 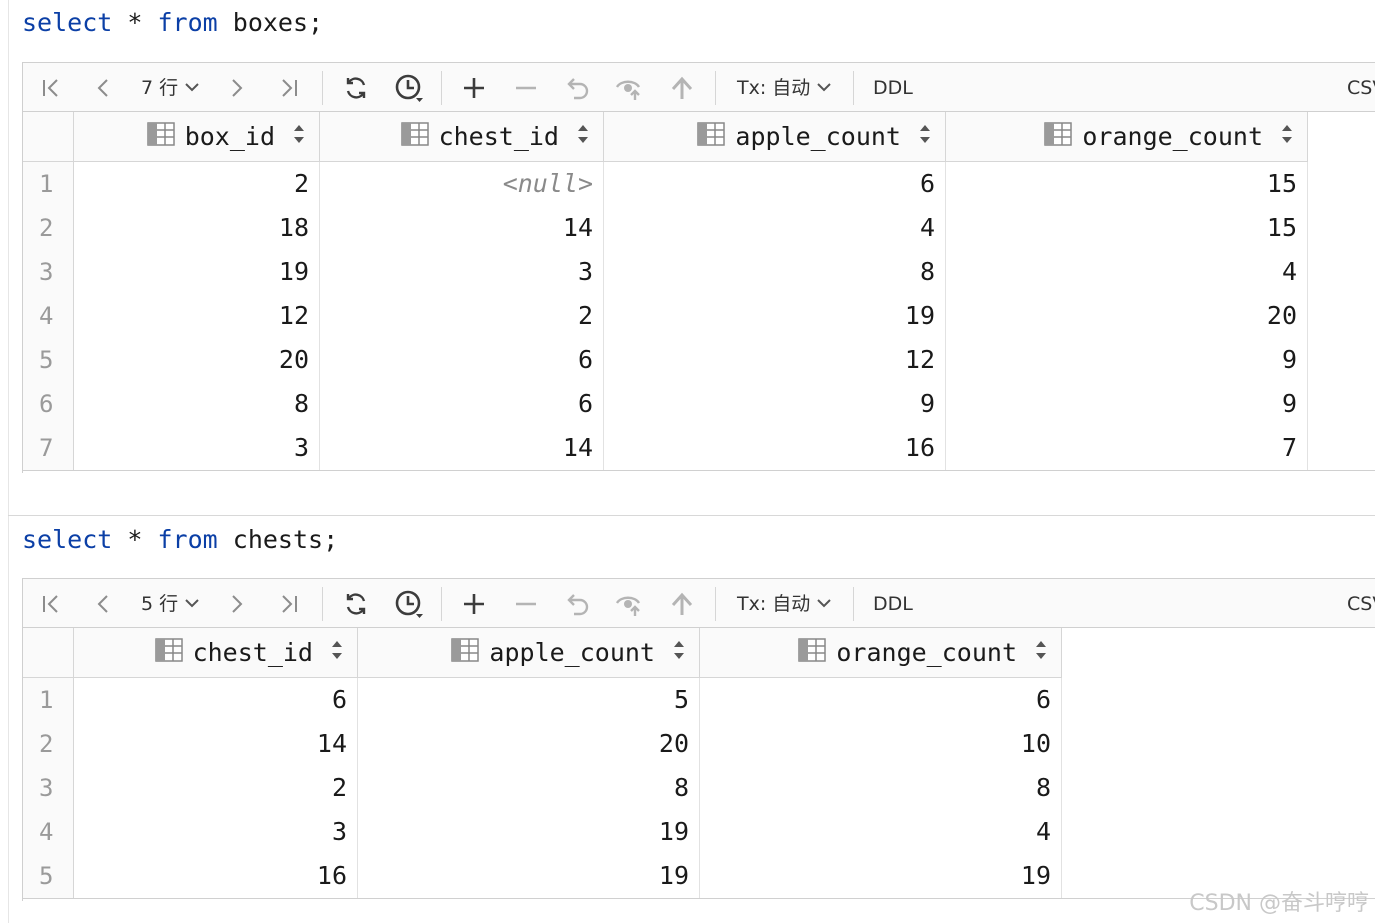 I want to click on column-header-box-id: box_id, so click(x=197, y=137).